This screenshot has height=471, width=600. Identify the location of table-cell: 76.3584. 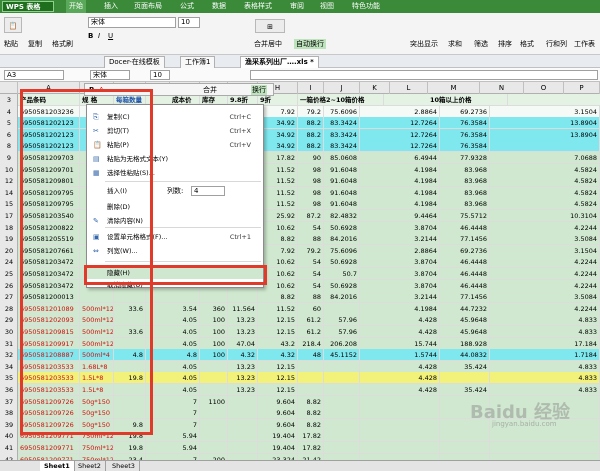
(465, 146).